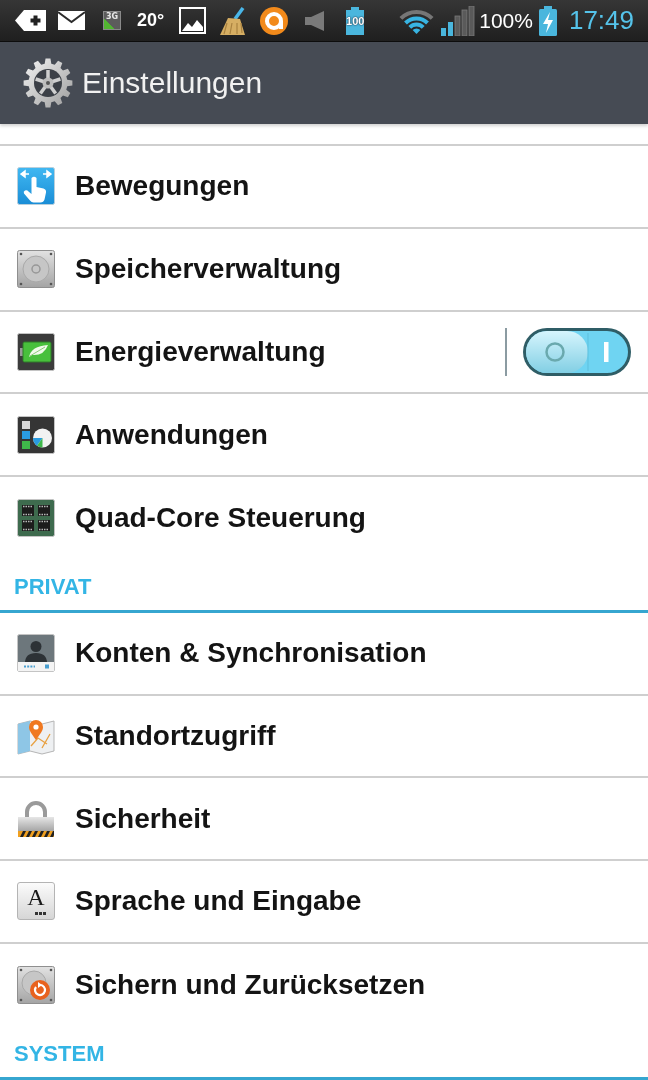 The image size is (648, 1080). What do you see at coordinates (36, 901) in the screenshot?
I see `letter-key-icon: A` at bounding box center [36, 901].